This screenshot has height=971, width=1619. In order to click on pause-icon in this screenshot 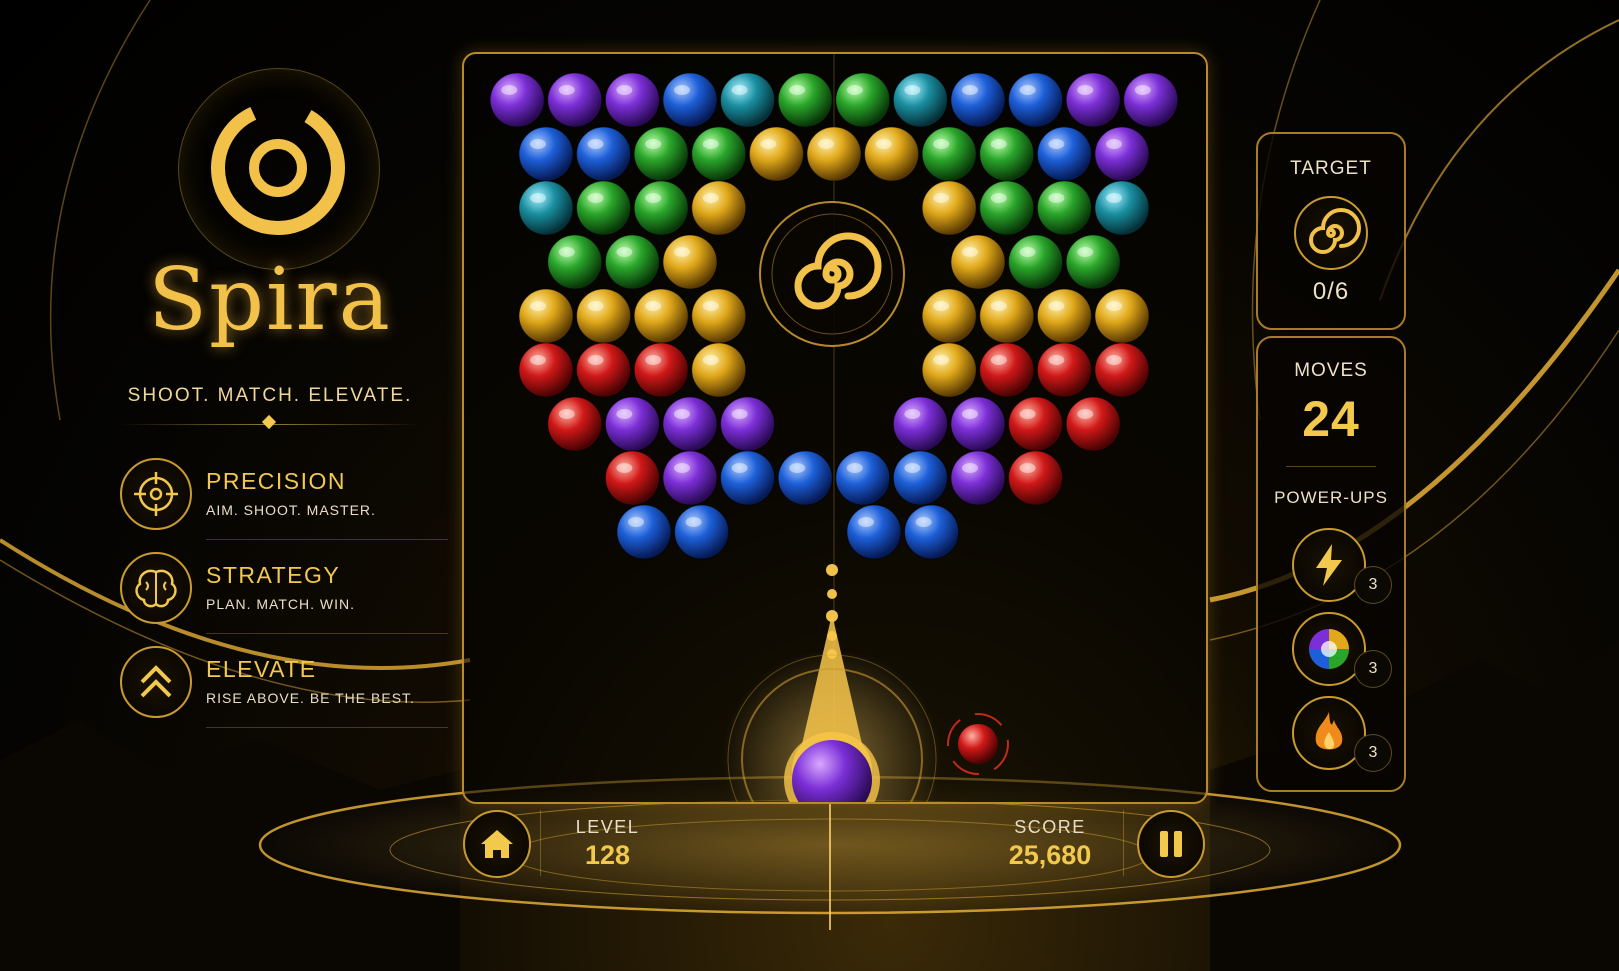, I will do `click(1171, 844)`.